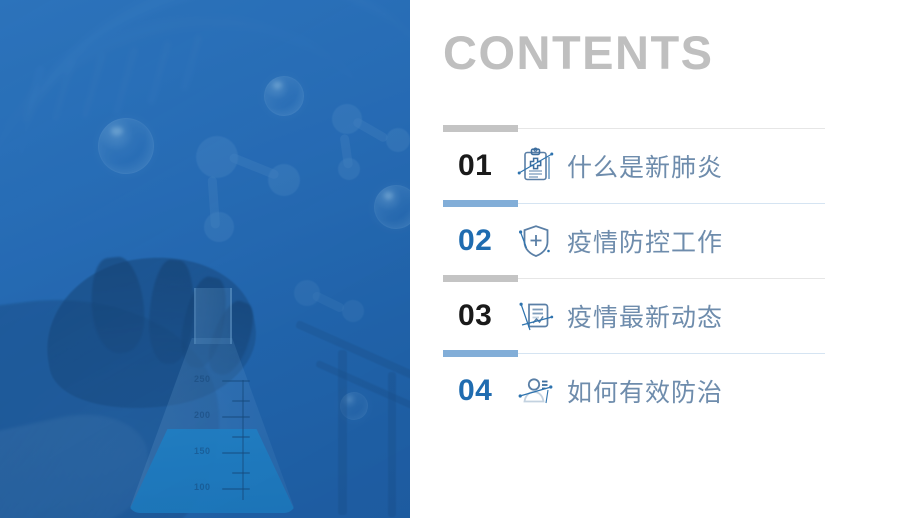  I want to click on toc-number-03: 03, so click(475, 315).